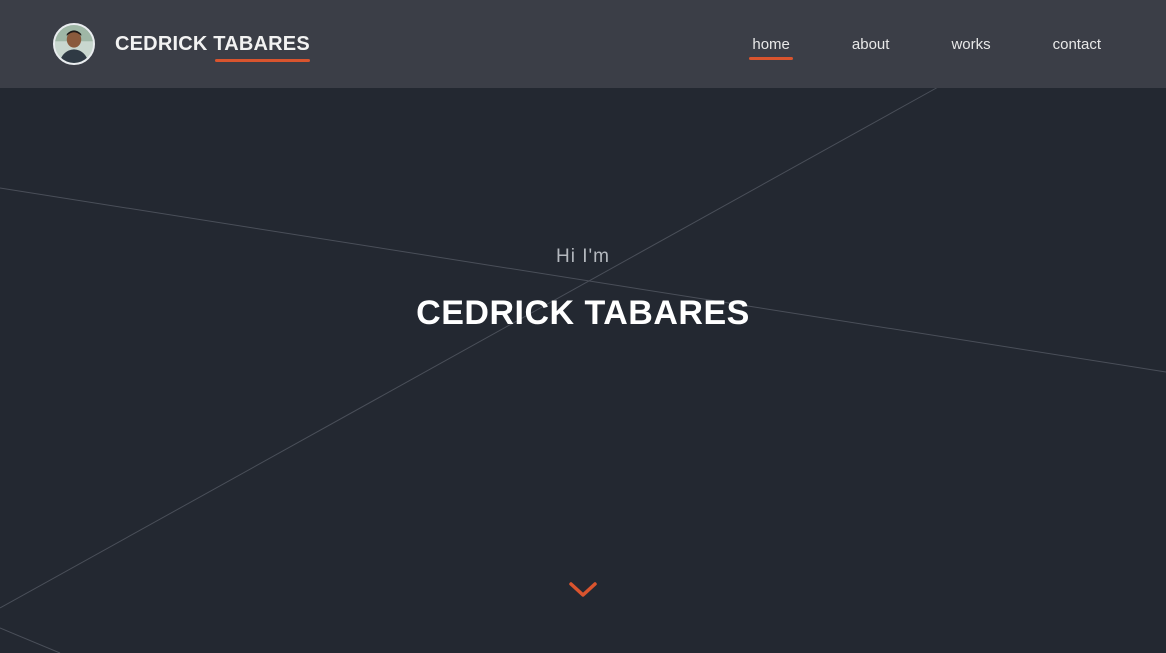 Image resolution: width=1166 pixels, height=653 pixels. I want to click on nav-contact: contact, so click(1077, 44).